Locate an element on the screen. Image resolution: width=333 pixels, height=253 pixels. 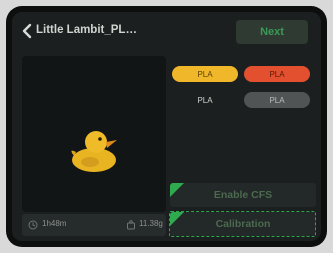
filament-slot-2: PLA is located at coordinates (277, 74).